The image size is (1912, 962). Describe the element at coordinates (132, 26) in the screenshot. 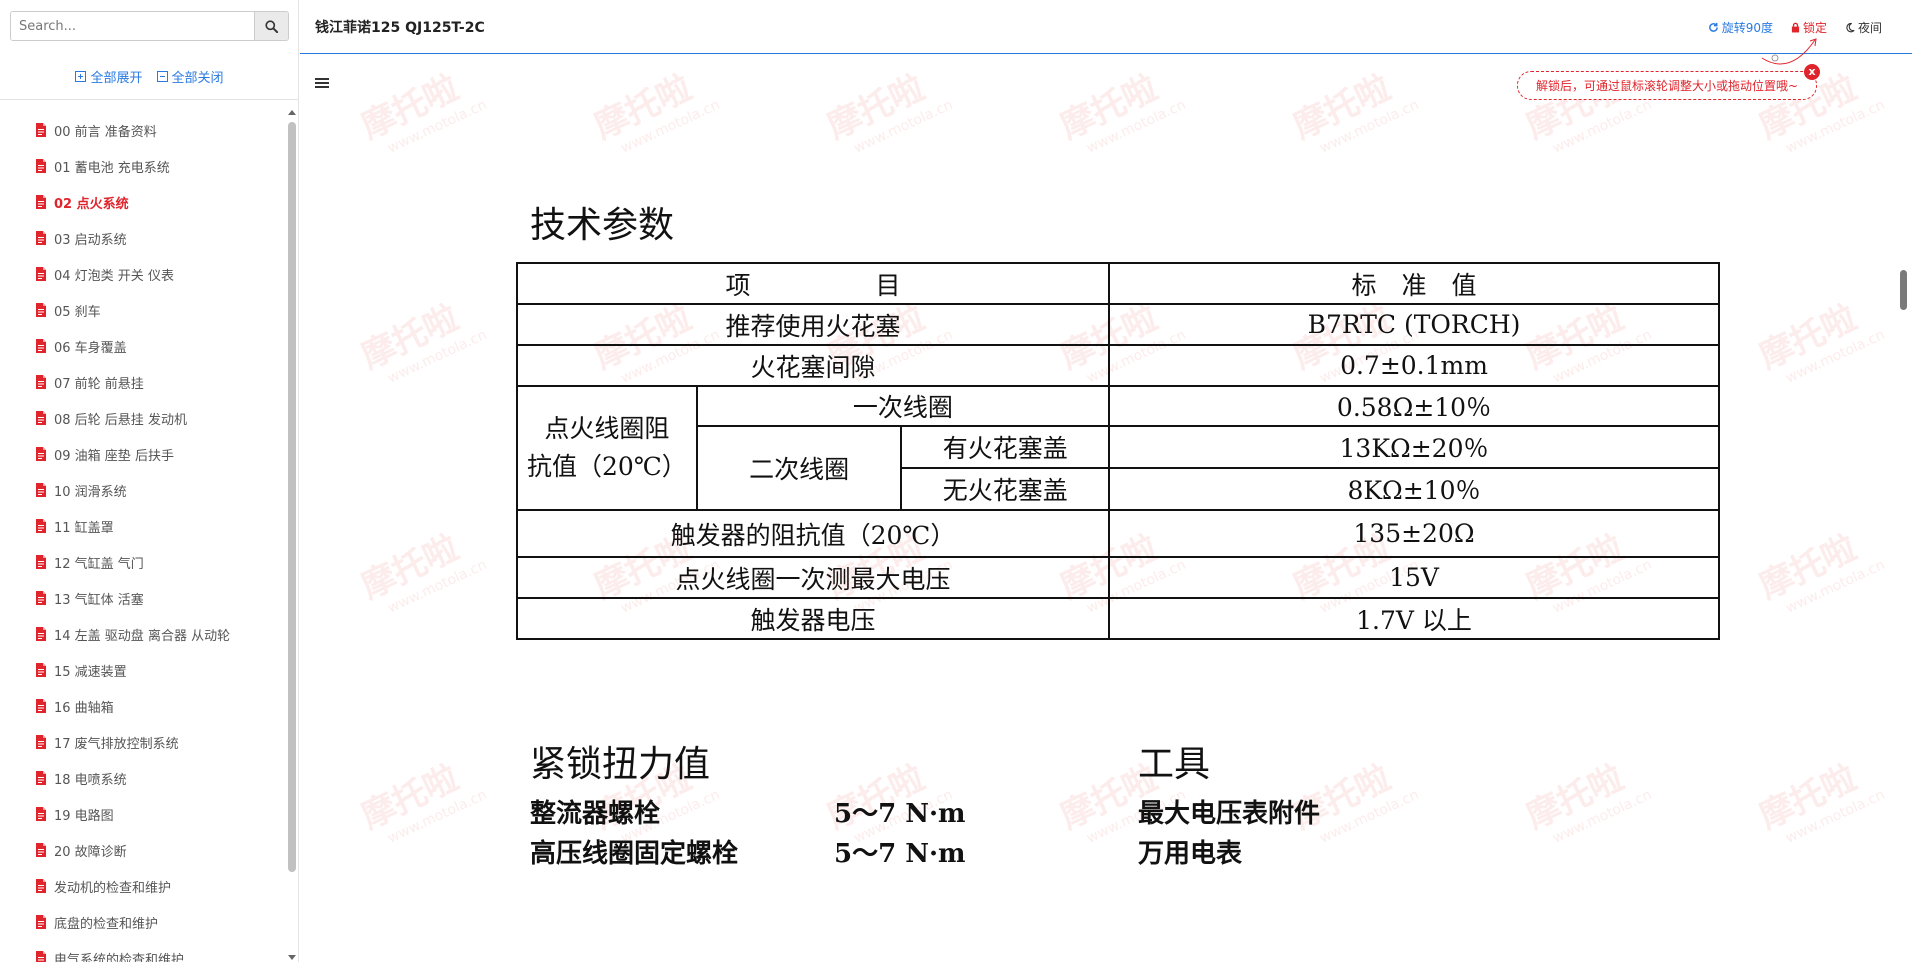

I see `search-input` at that location.